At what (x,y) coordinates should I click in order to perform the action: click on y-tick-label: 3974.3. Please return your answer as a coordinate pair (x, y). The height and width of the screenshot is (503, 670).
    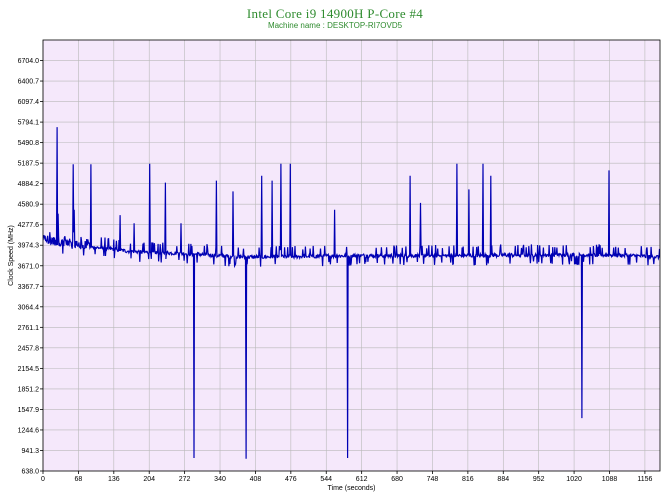
    Looking at the image, I should click on (29, 246).